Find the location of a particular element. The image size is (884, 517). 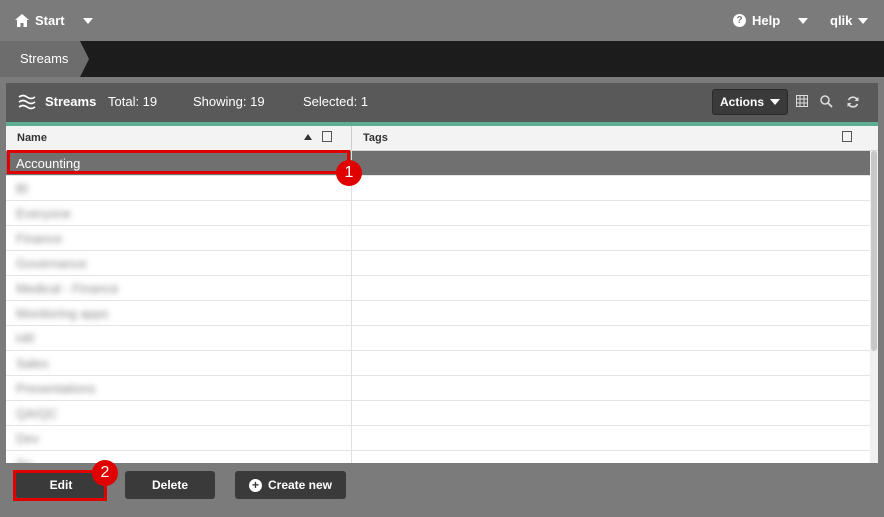

start-label: Start is located at coordinates (50, 20).